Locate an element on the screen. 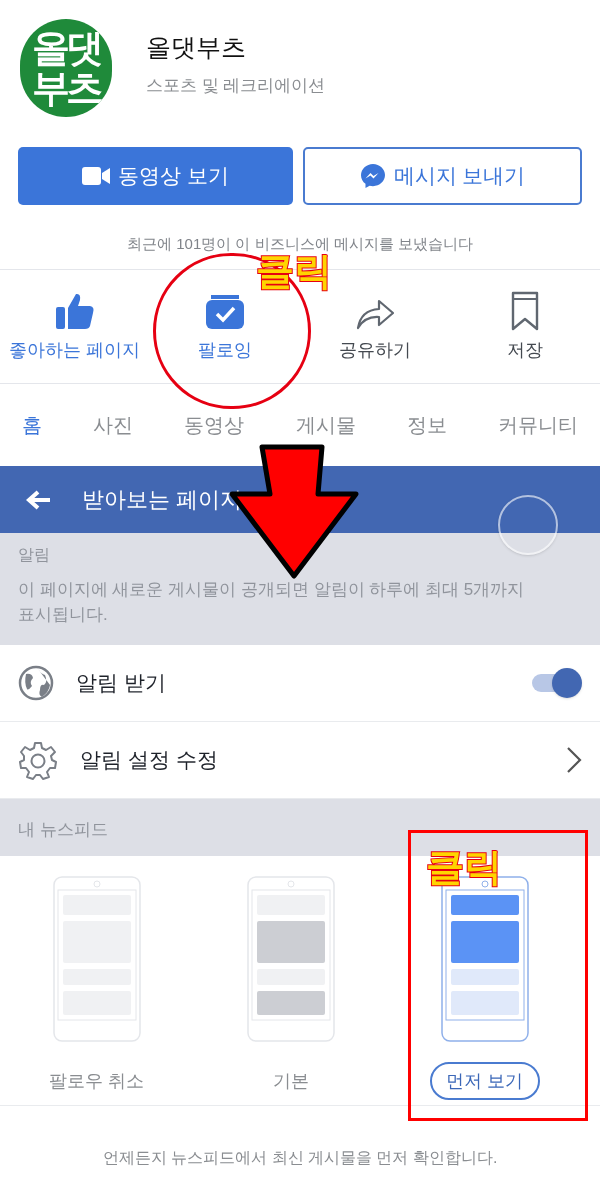 The height and width of the screenshot is (1196, 600). page-tab: 정보 is located at coordinates (426, 425).